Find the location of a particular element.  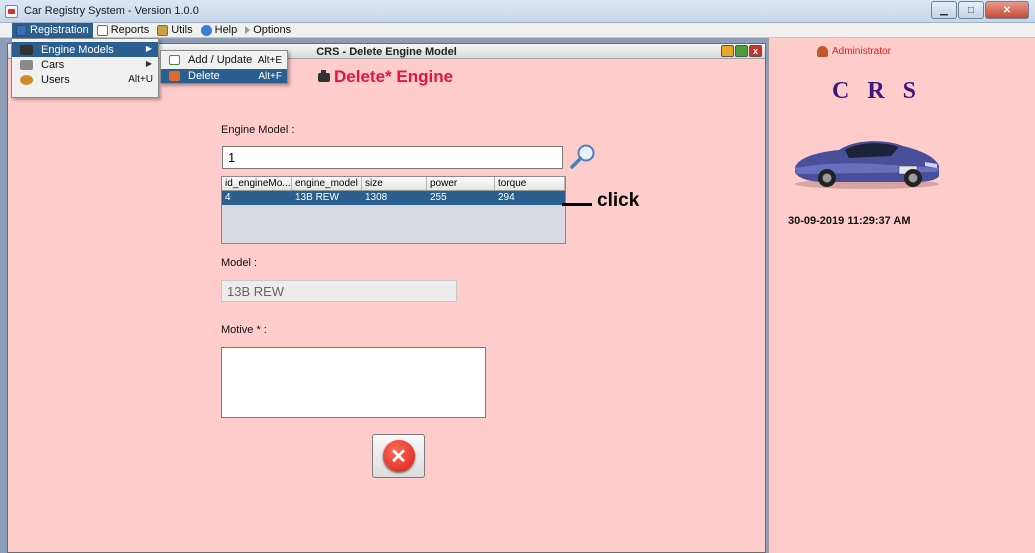

table-cell: 13B REW is located at coordinates (317, 197).